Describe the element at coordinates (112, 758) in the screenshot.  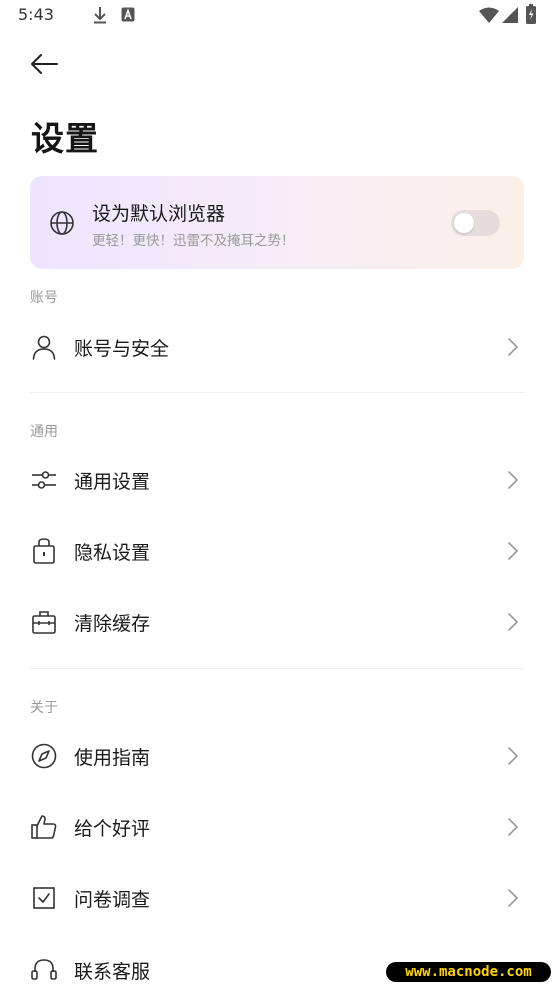
I see `settings-item-label: 使用指南` at that location.